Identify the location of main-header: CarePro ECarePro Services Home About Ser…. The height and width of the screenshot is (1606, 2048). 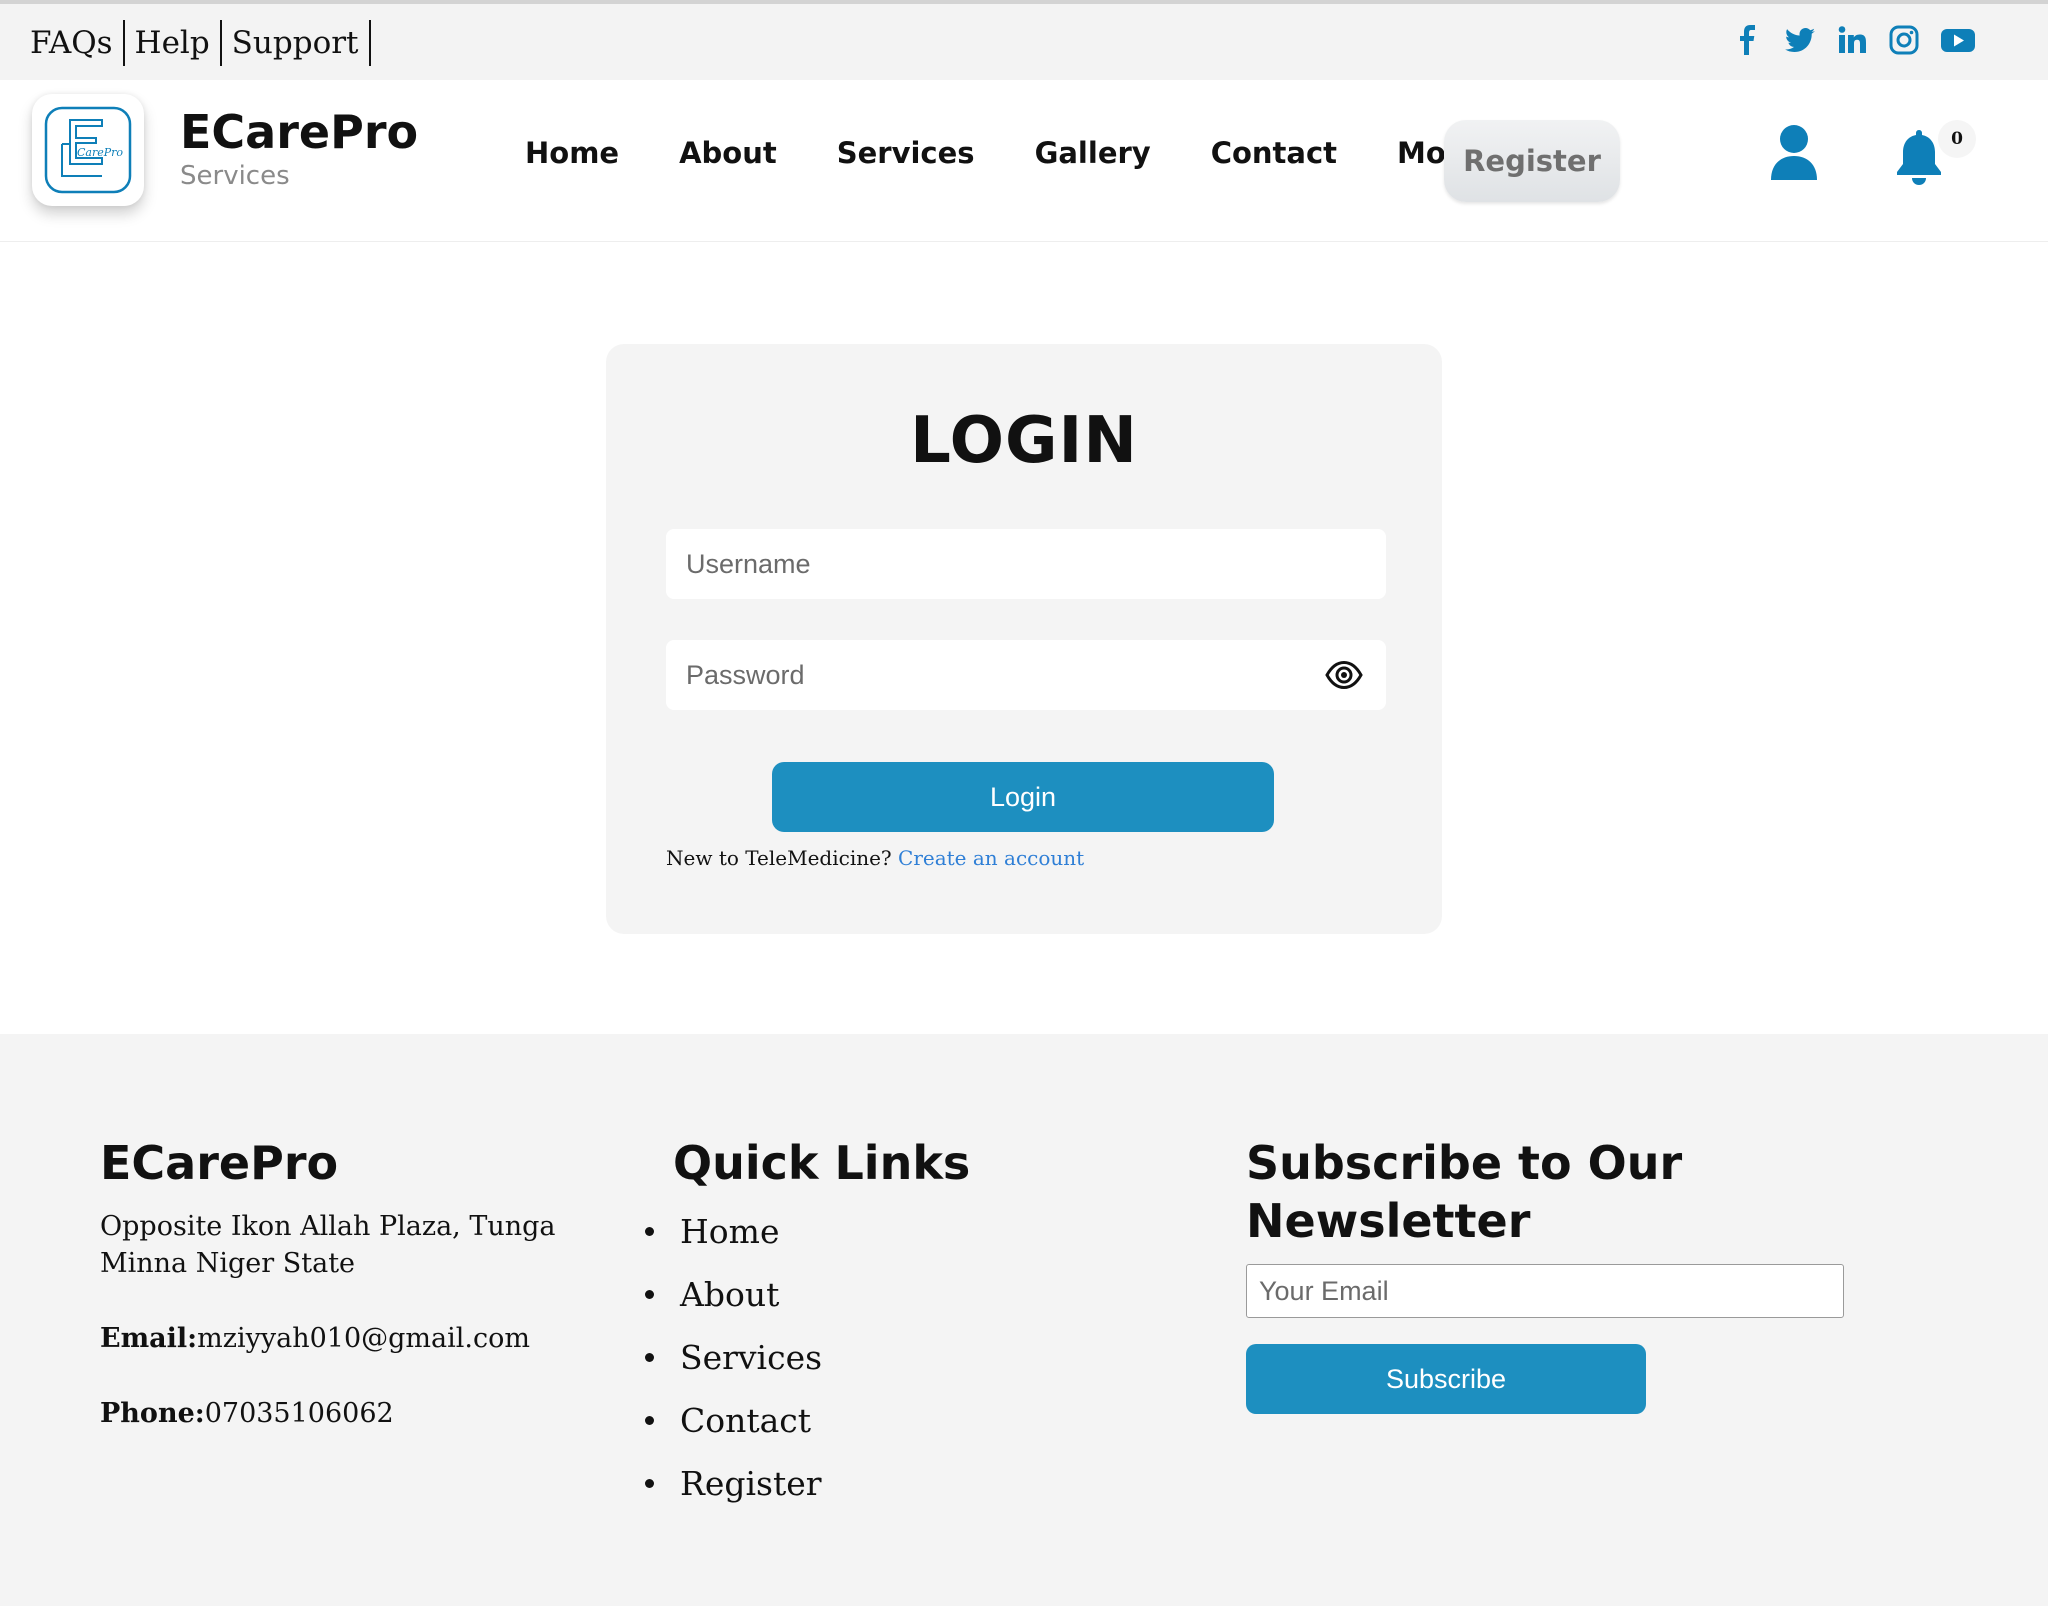
(1024, 161).